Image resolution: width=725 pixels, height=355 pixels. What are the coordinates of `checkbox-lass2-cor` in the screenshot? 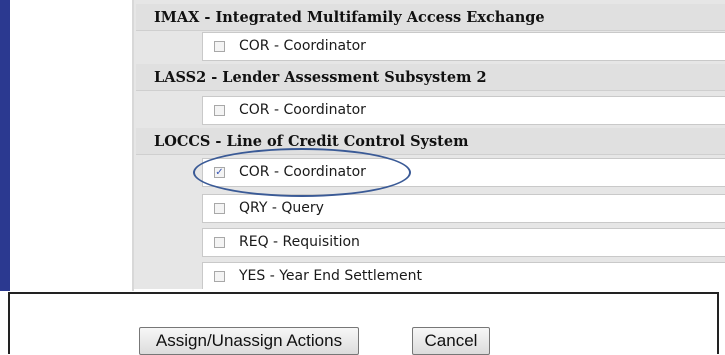 It's located at (219, 110).